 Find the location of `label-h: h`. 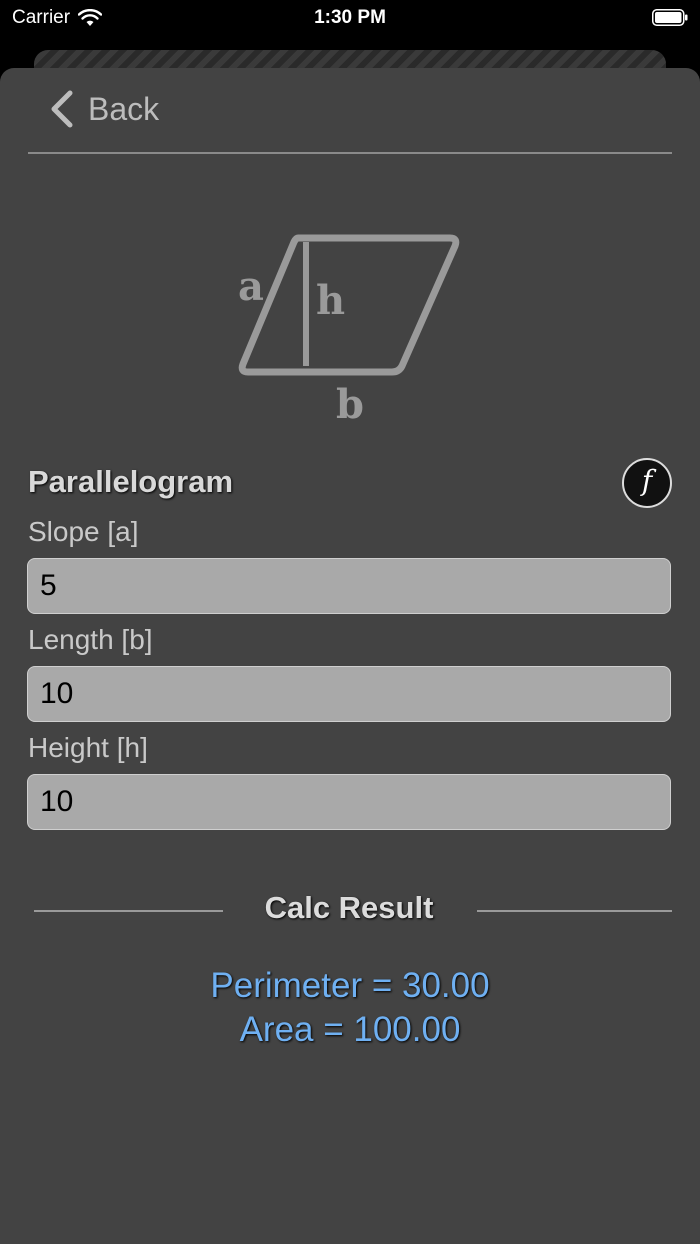

label-h: h is located at coordinates (330, 300).